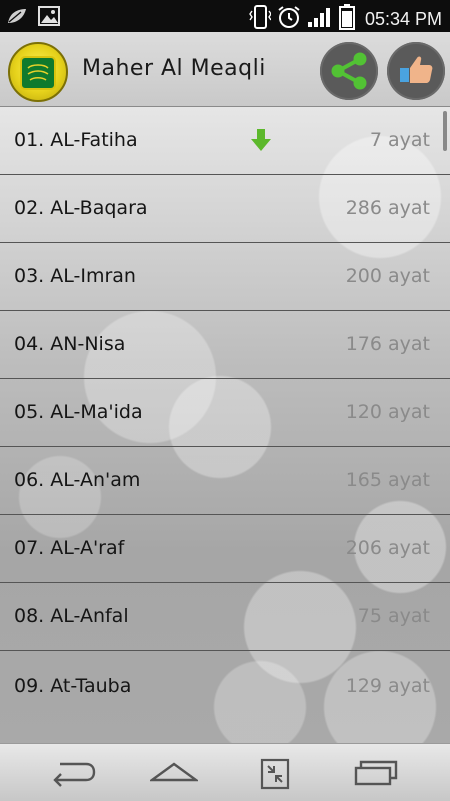 The height and width of the screenshot is (801, 450). Describe the element at coordinates (261, 142) in the screenshot. I see `download-arrow-icon` at that location.